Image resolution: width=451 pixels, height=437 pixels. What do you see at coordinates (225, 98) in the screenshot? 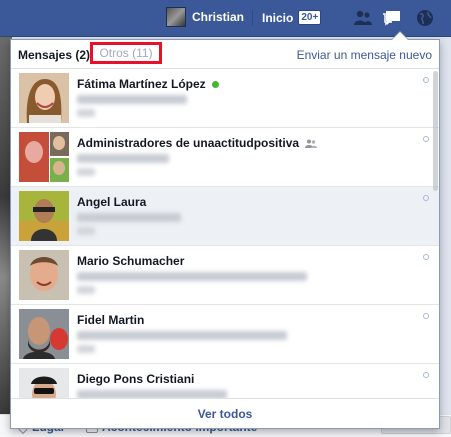
I see `conversation-row: Fátima Martínez López` at bounding box center [225, 98].